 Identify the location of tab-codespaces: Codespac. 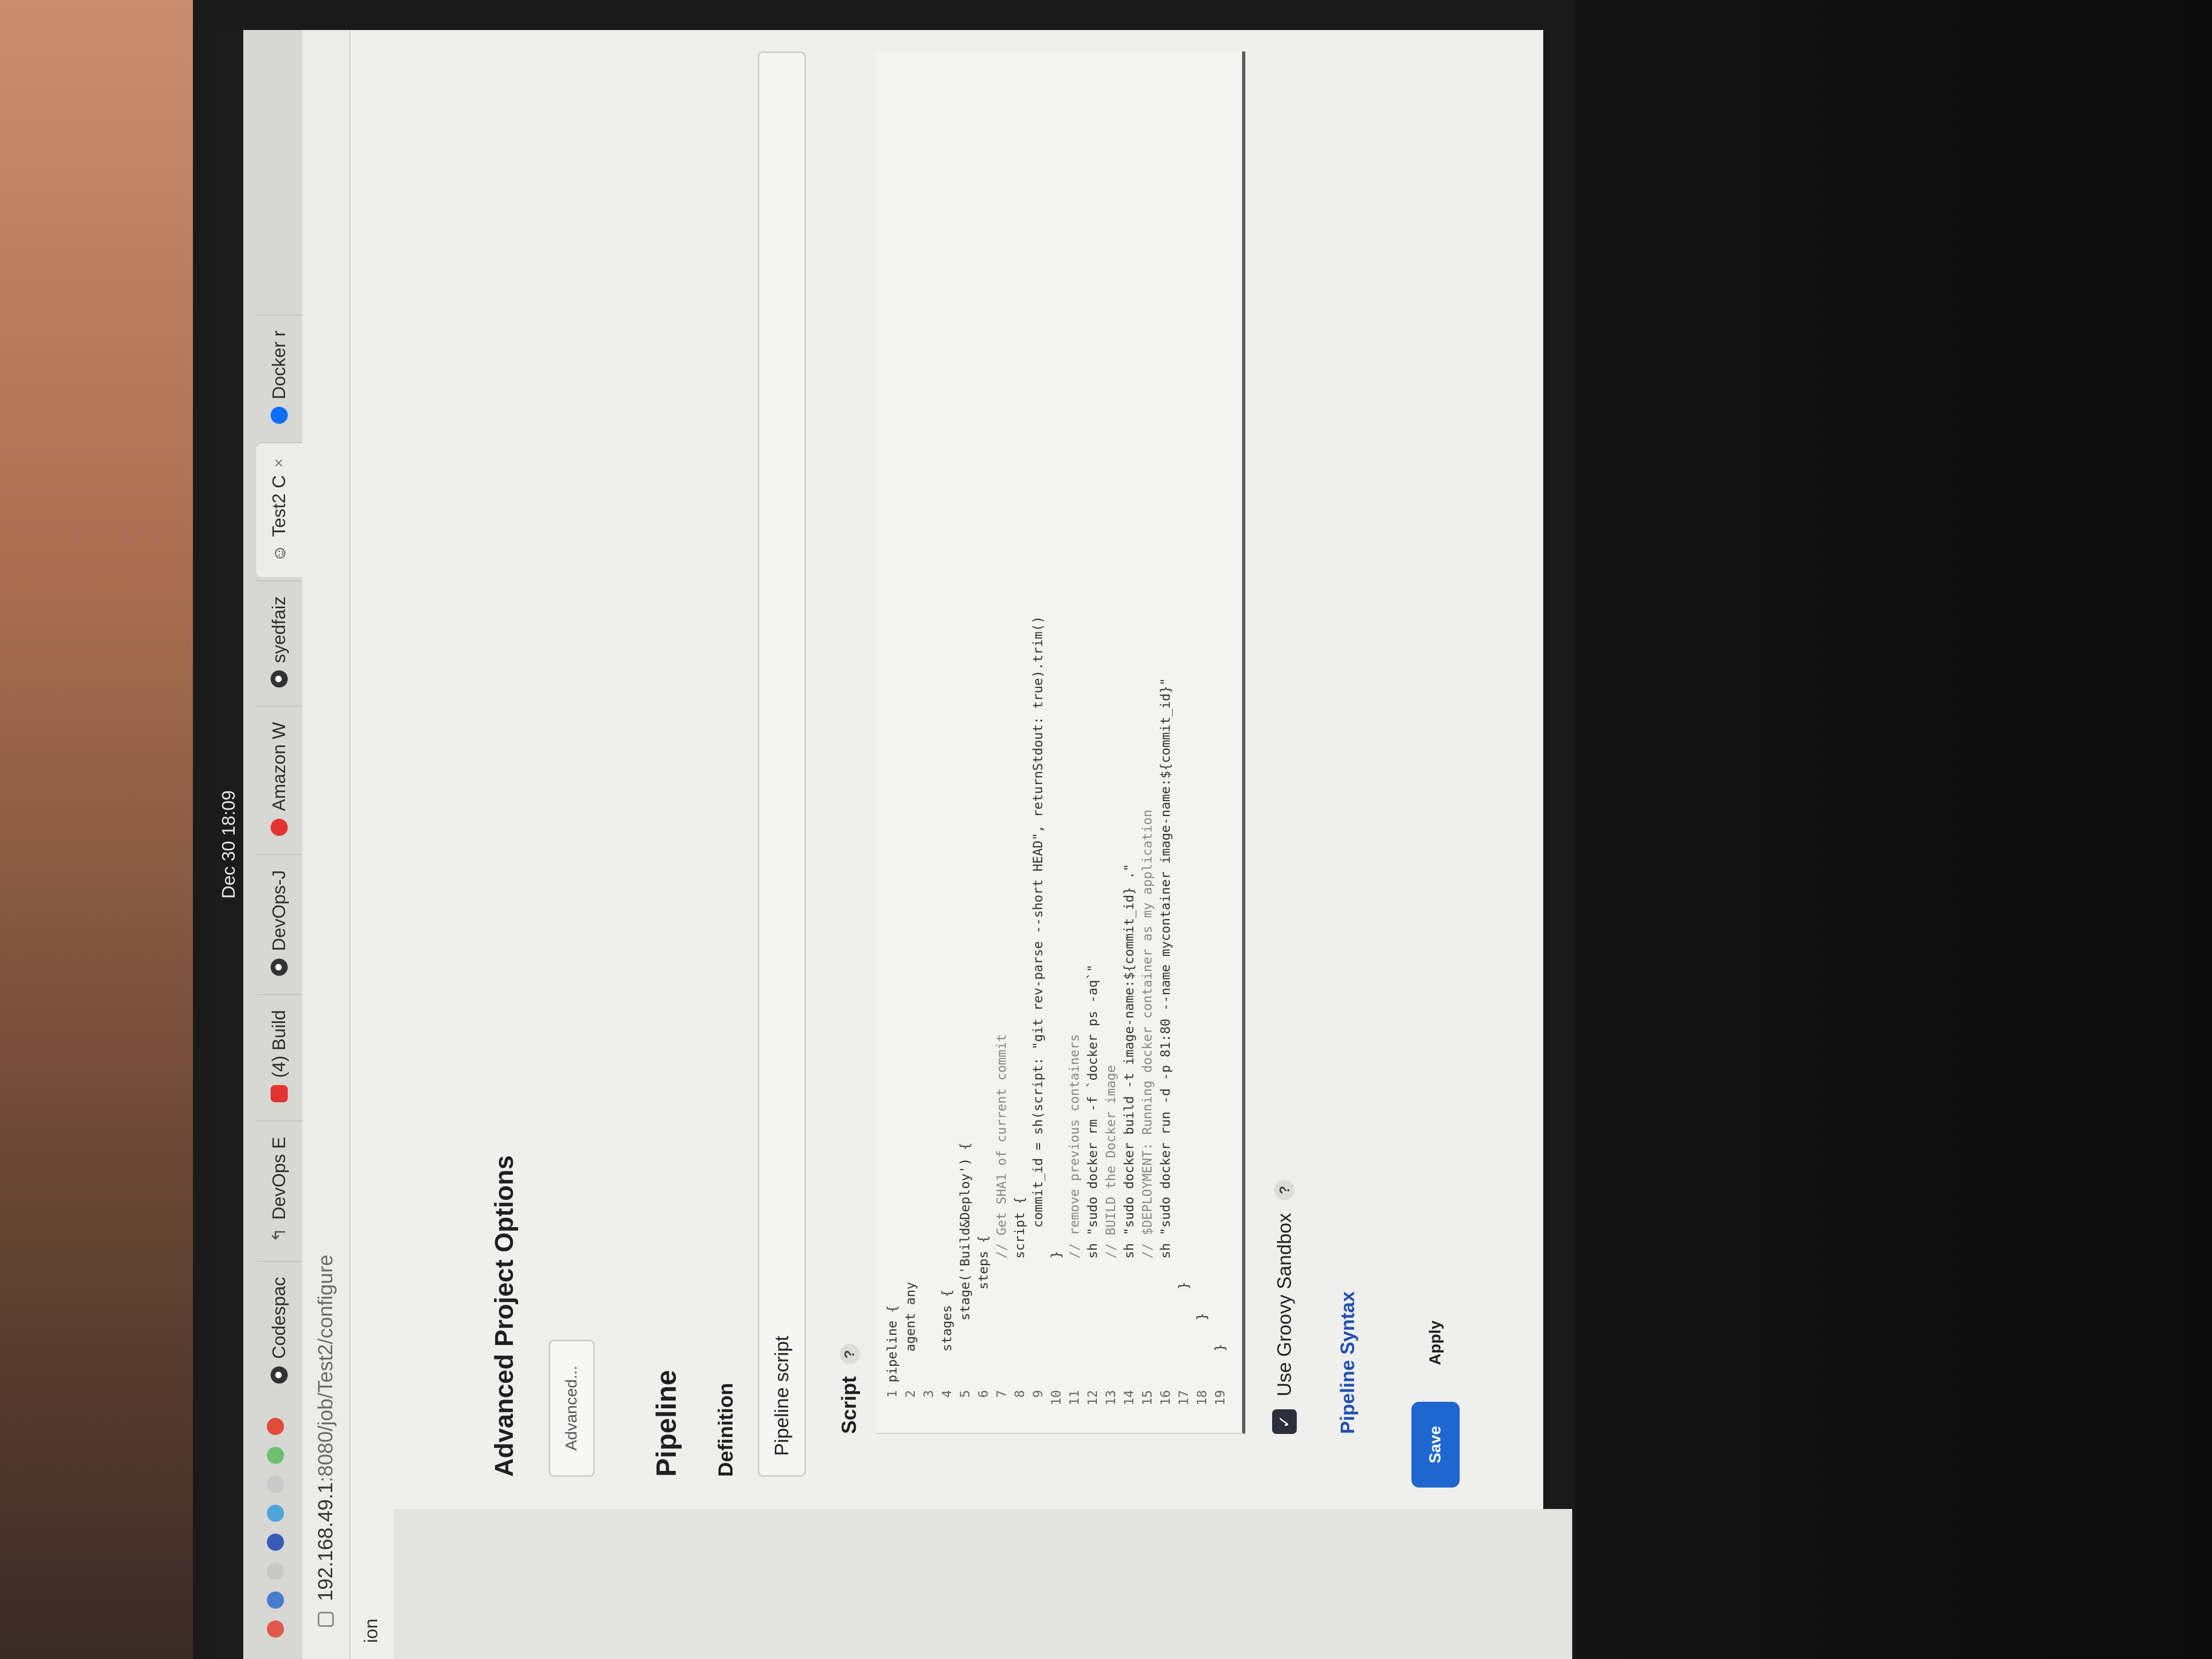
(279, 1329).